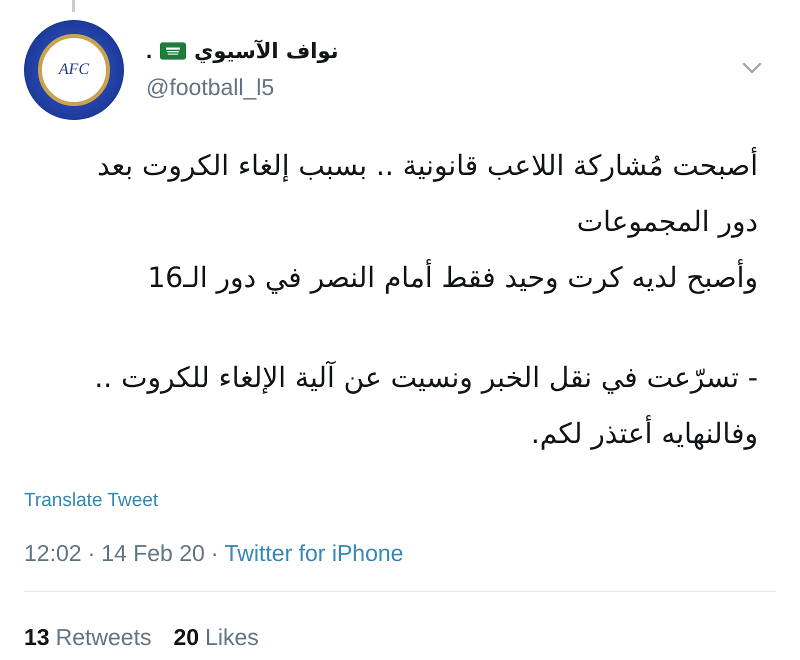 This screenshot has width=800, height=660. What do you see at coordinates (444, 87) in the screenshot?
I see `user-handle: @football_l5` at bounding box center [444, 87].